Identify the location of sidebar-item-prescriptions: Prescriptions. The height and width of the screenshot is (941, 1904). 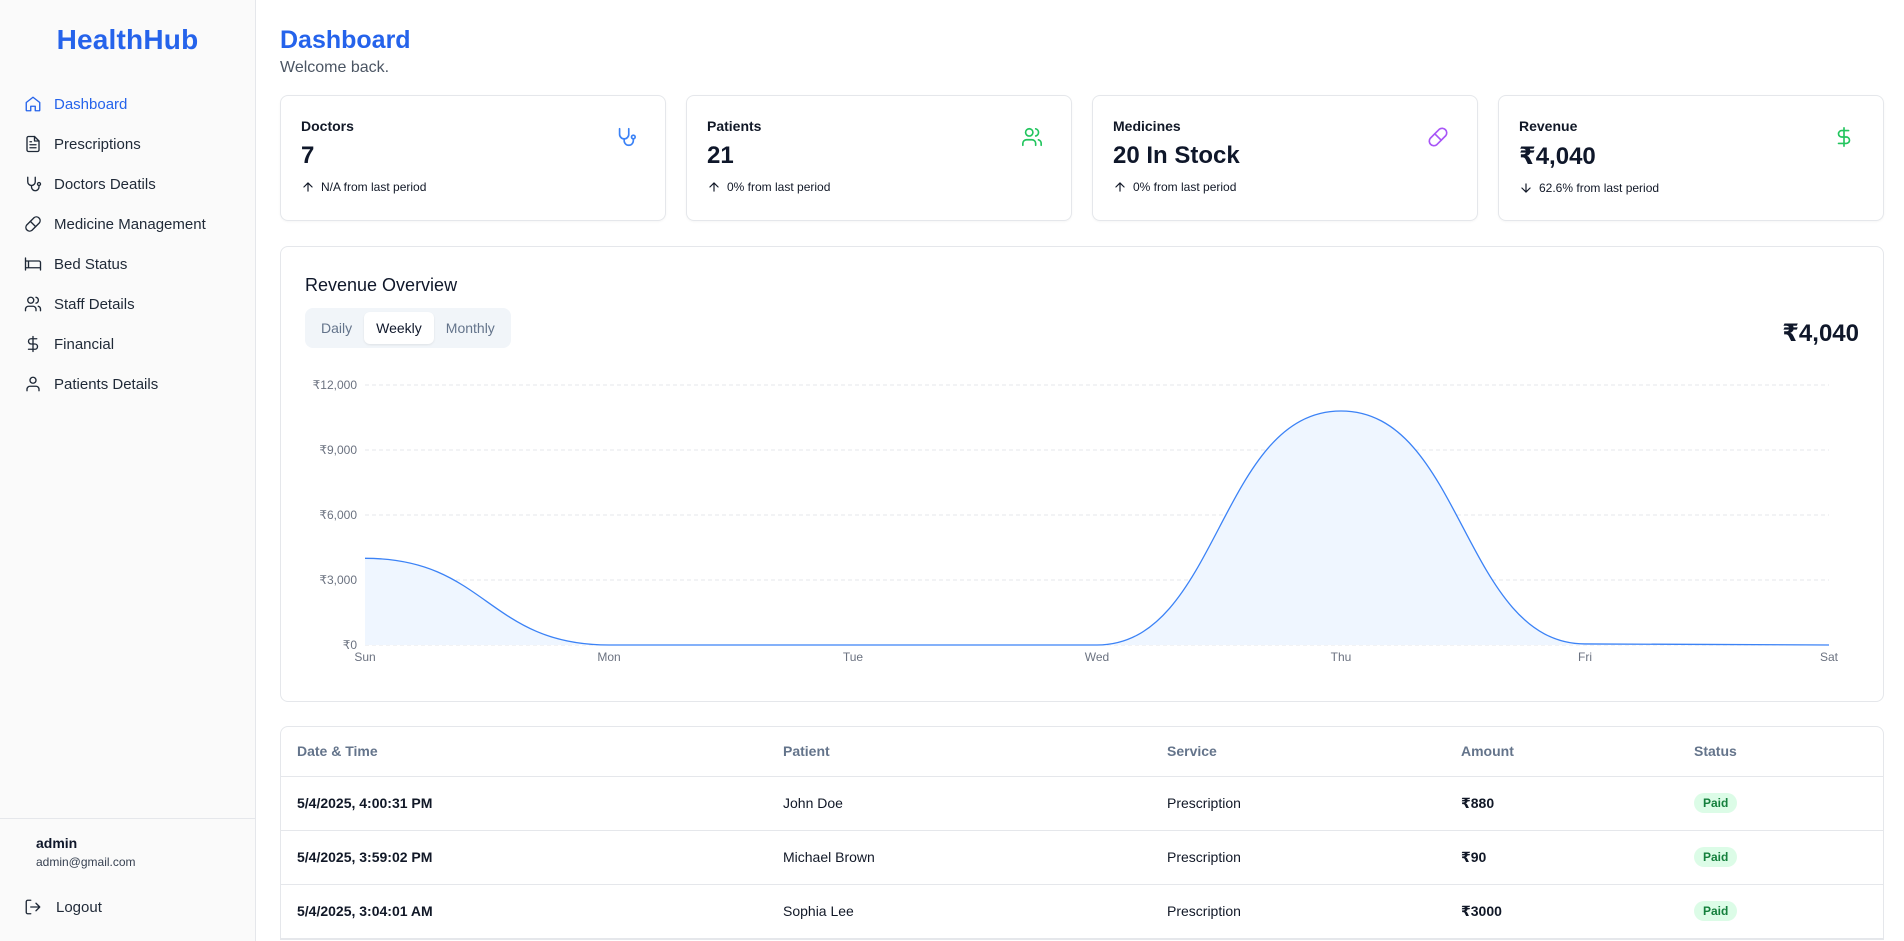
(127, 144).